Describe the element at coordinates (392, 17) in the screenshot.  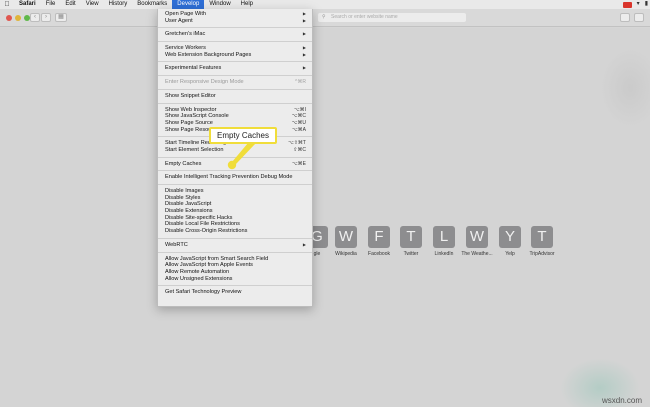
I see `address-bar: ⚲ Search or enter website name` at that location.